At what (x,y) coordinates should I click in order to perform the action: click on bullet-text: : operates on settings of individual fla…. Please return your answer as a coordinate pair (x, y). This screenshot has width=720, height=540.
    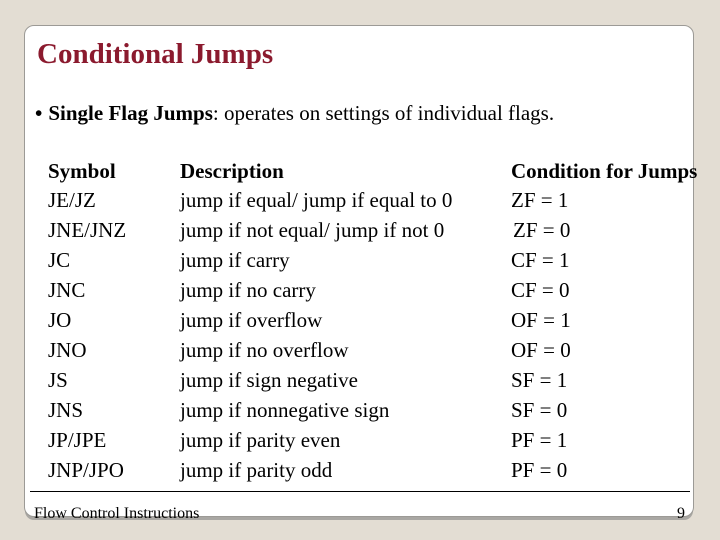
    Looking at the image, I should click on (383, 113).